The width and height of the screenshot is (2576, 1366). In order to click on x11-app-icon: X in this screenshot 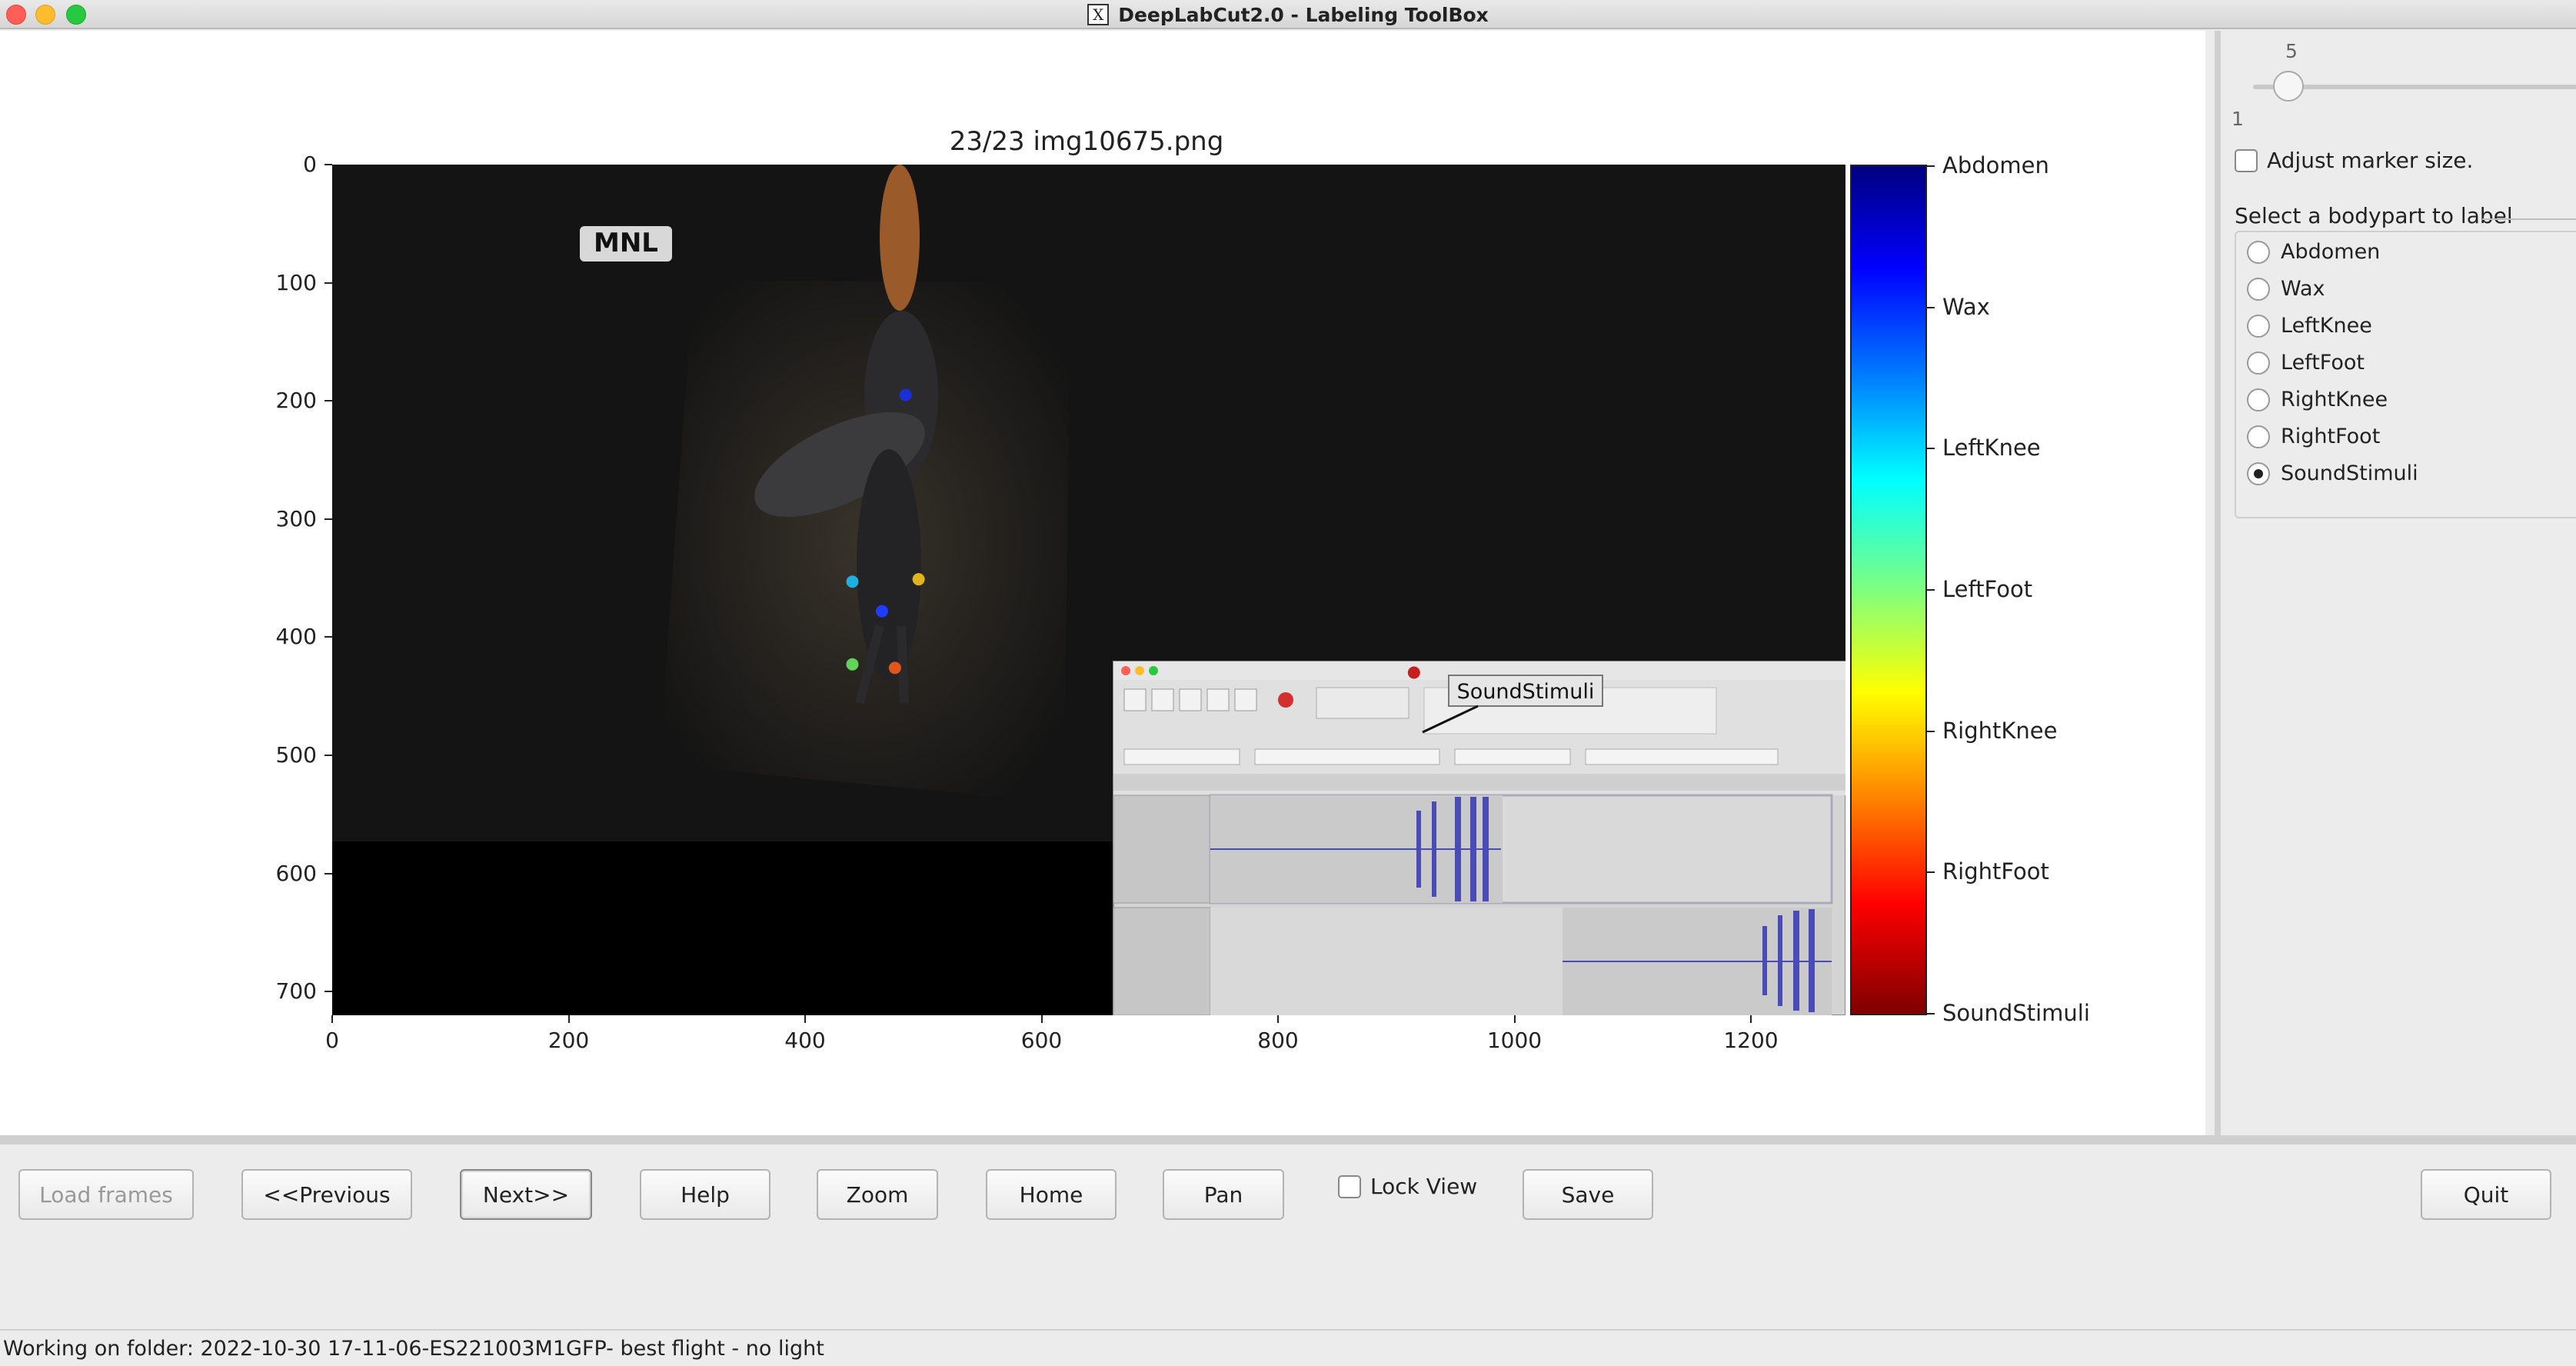, I will do `click(1098, 14)`.